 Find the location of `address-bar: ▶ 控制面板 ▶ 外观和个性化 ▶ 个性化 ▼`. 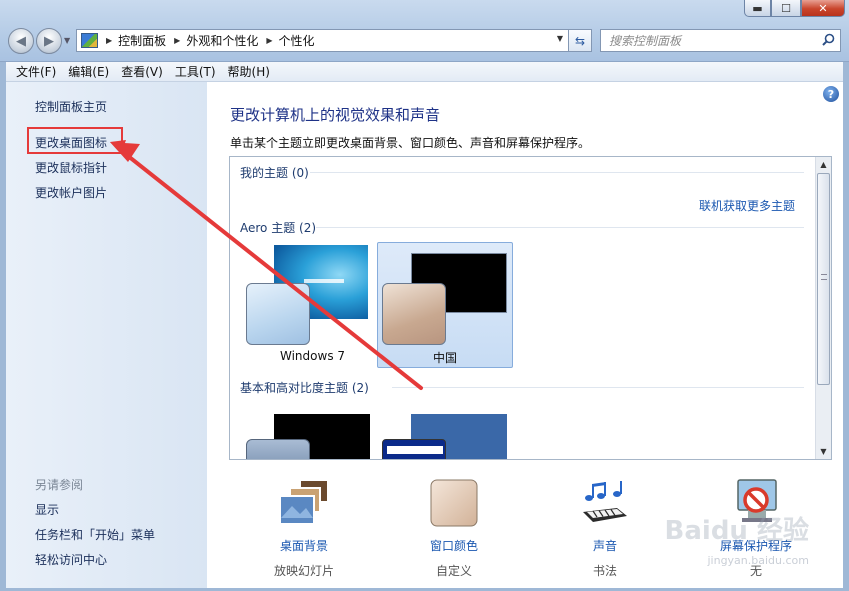

address-bar: ▶ 控制面板 ▶ 外观和个性化 ▶ 个性化 ▼ is located at coordinates (334, 40).